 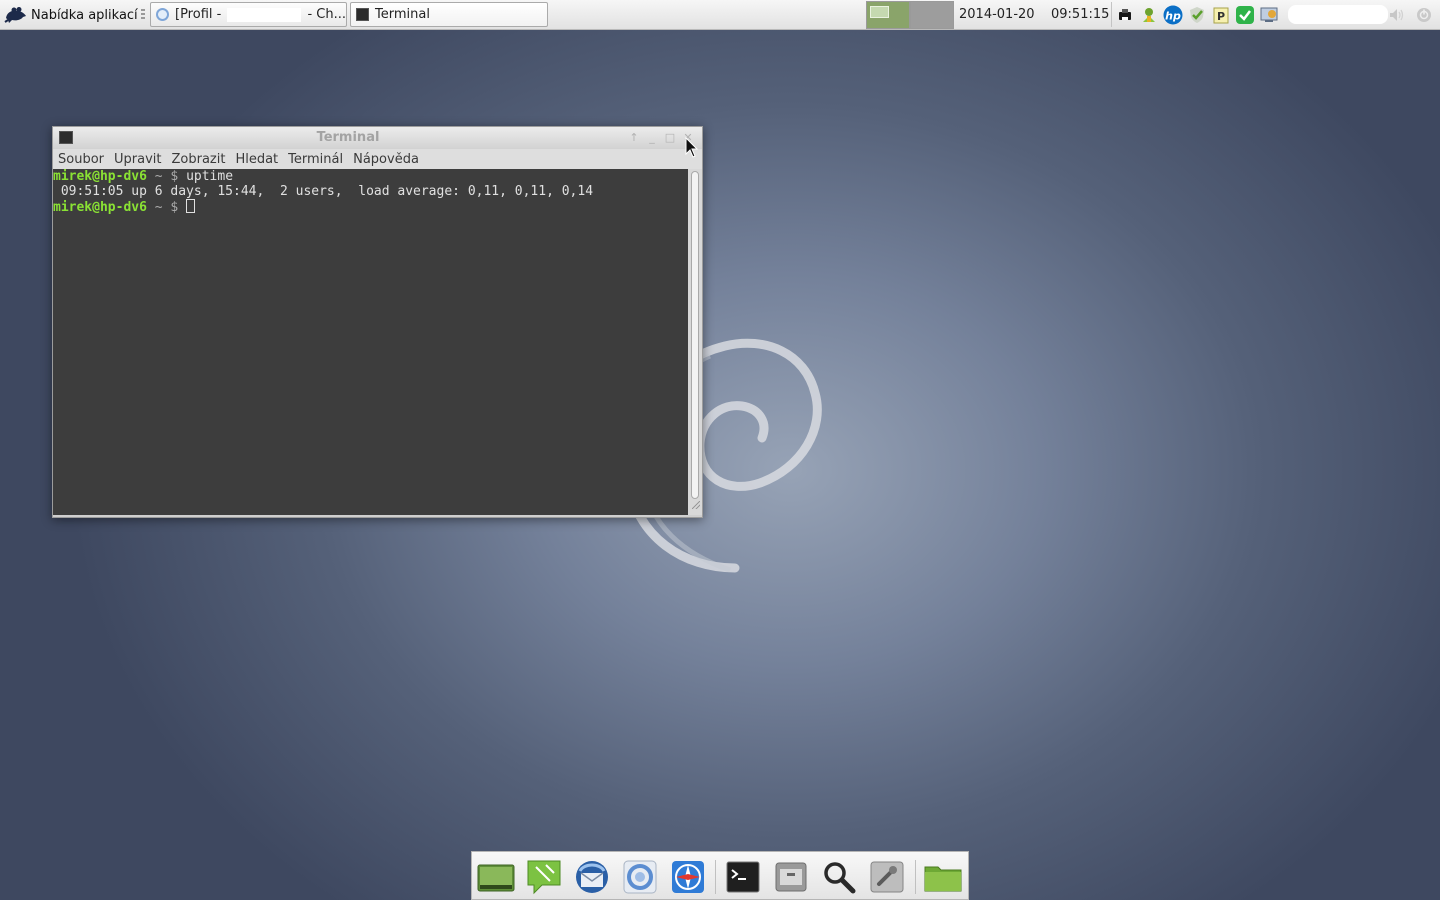 I want to click on minimize-icon: _, so click(x=652, y=138).